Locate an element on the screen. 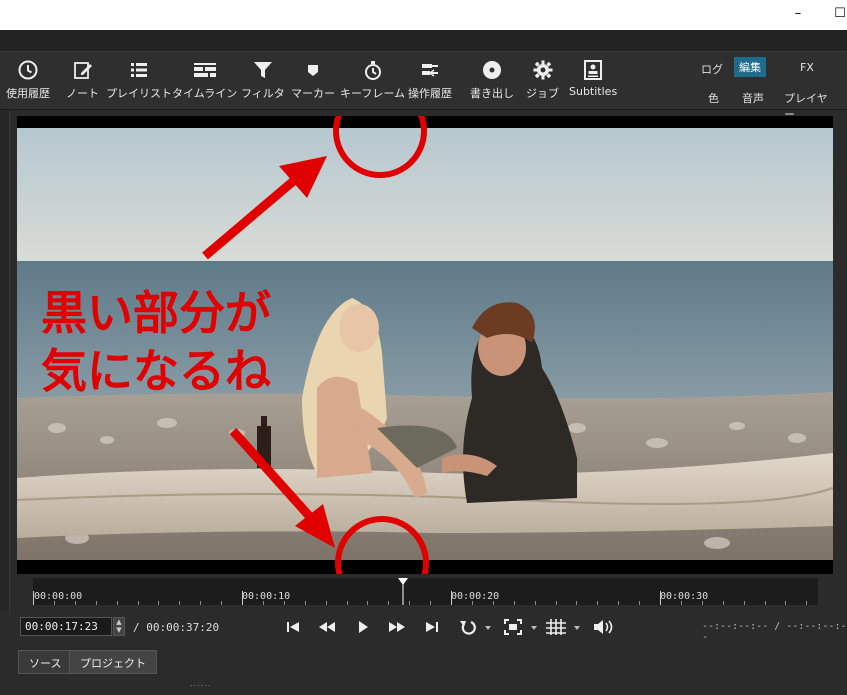 The width and height of the screenshot is (847, 695). skip-to-start-button is located at coordinates (293, 627).